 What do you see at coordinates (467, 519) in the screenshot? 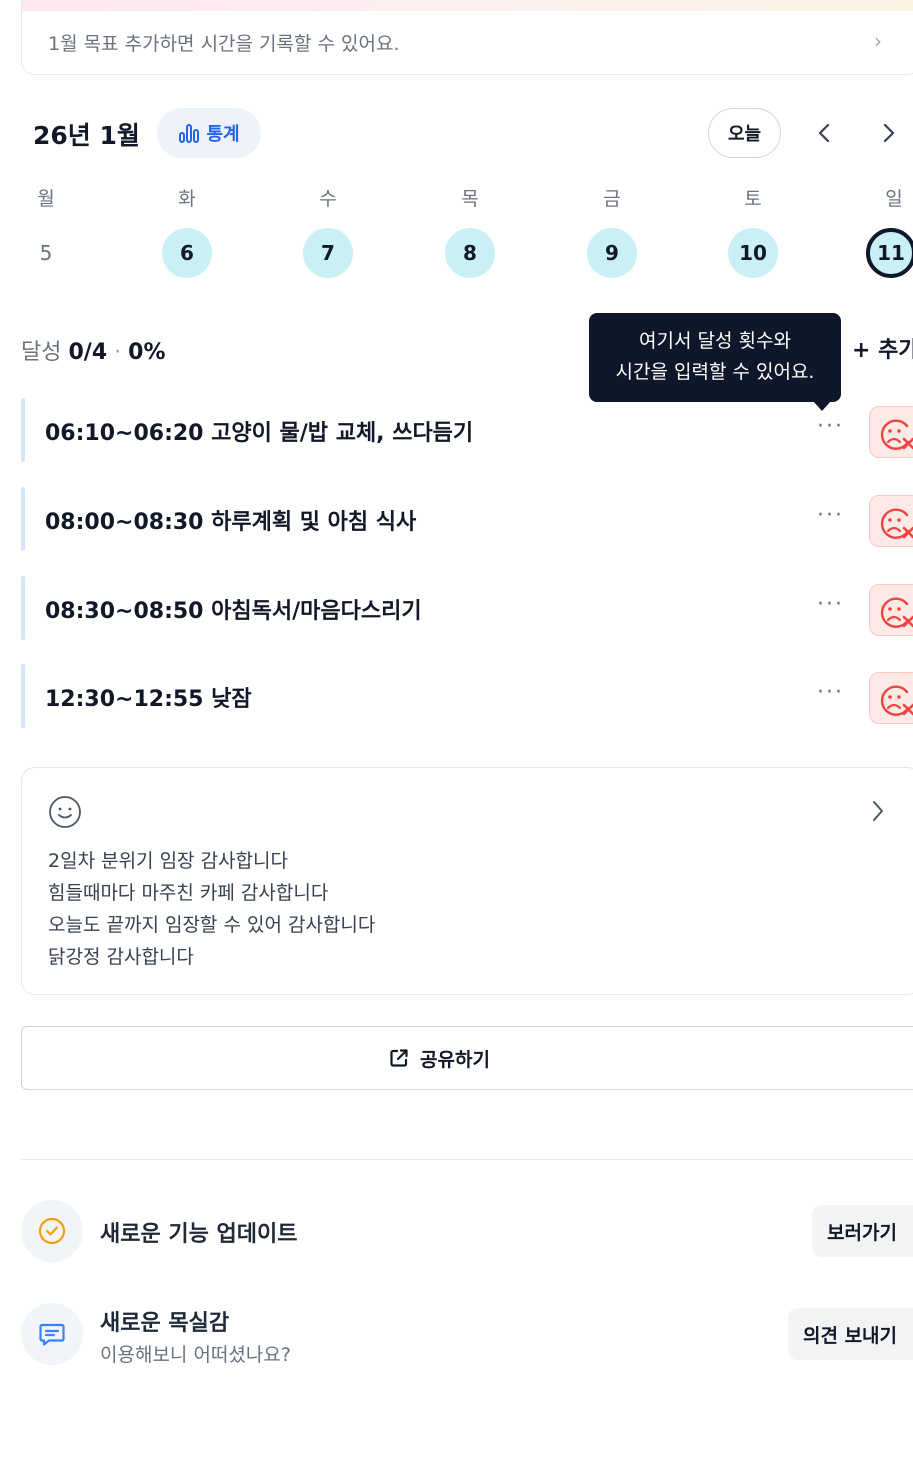
I see `task-row: 08:00~08:30 하루계획 및 아침 식사 ···` at bounding box center [467, 519].